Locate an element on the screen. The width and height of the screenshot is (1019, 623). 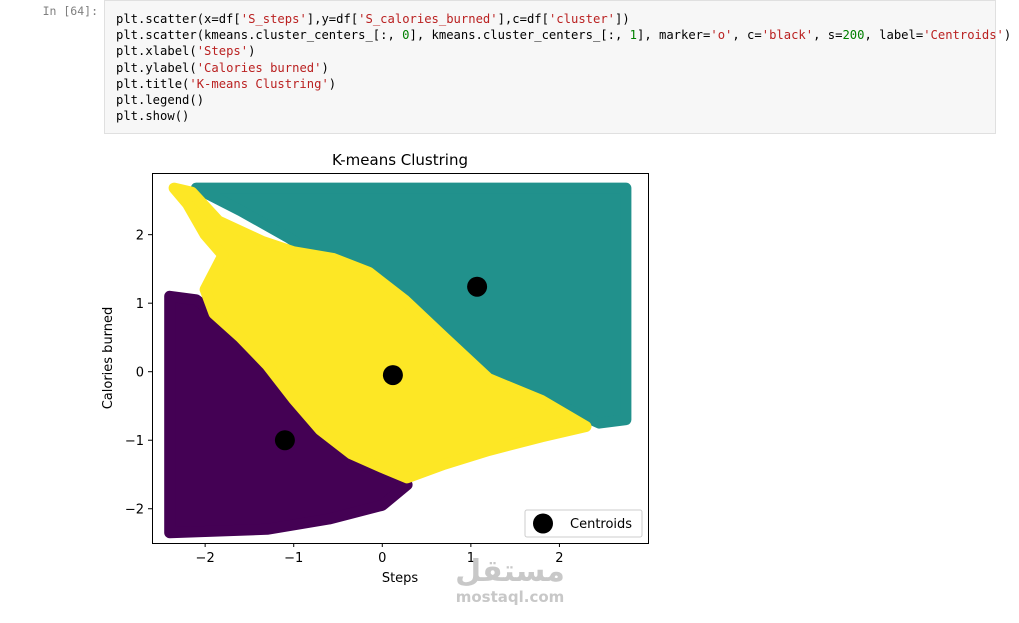
x-tick-label: −1 is located at coordinates (293, 558).